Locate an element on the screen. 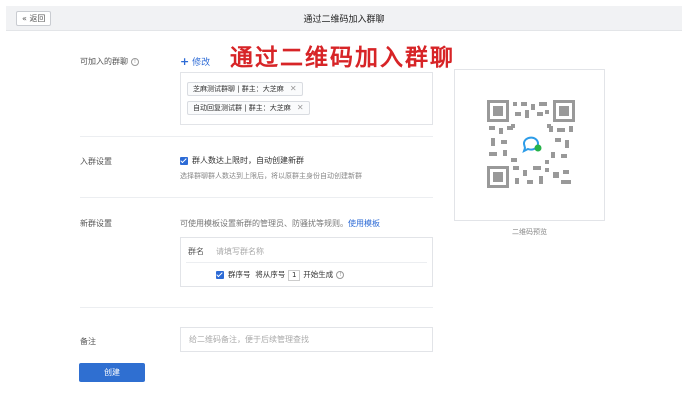 The width and height of the screenshot is (687, 398). groups-label: 可加入的群聊! is located at coordinates (109, 61).